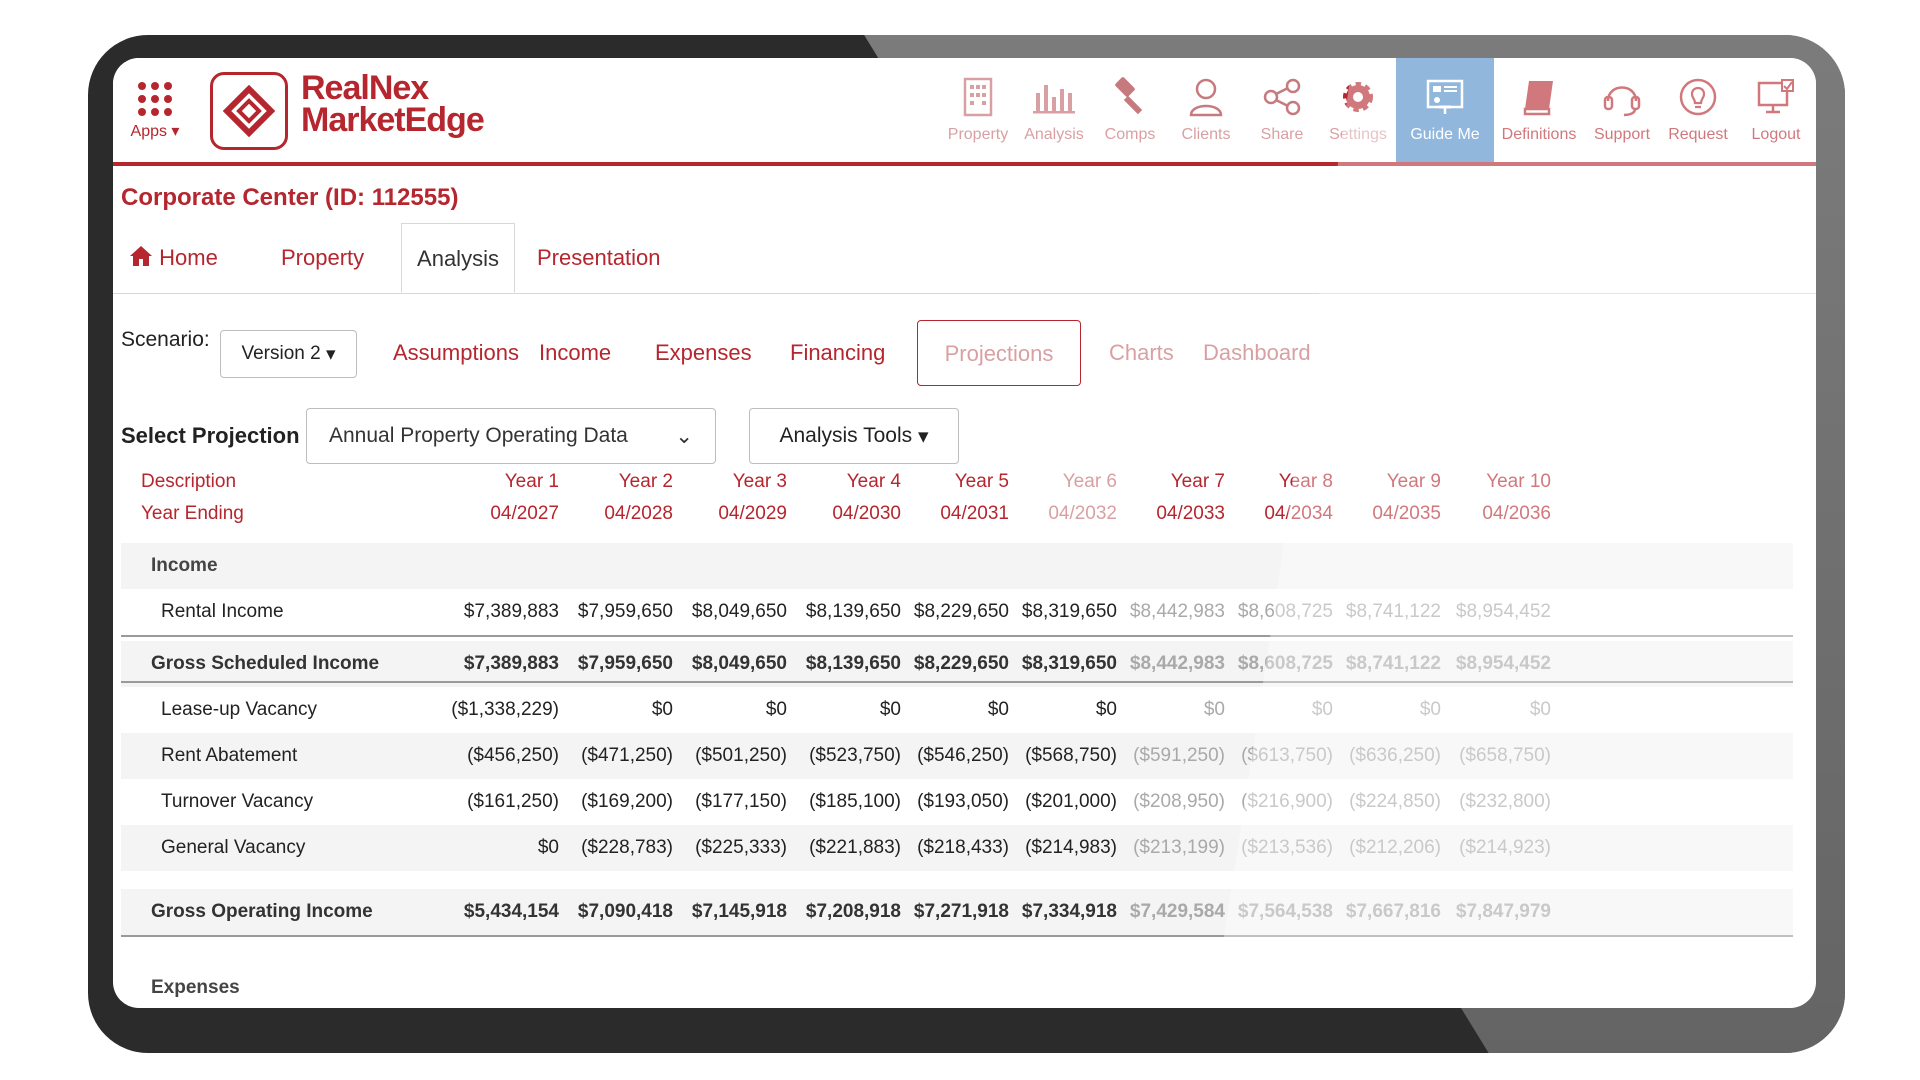 The width and height of the screenshot is (1920, 1080). Describe the element at coordinates (229, 755) in the screenshot. I see `row-label: Rent Abatement` at that location.